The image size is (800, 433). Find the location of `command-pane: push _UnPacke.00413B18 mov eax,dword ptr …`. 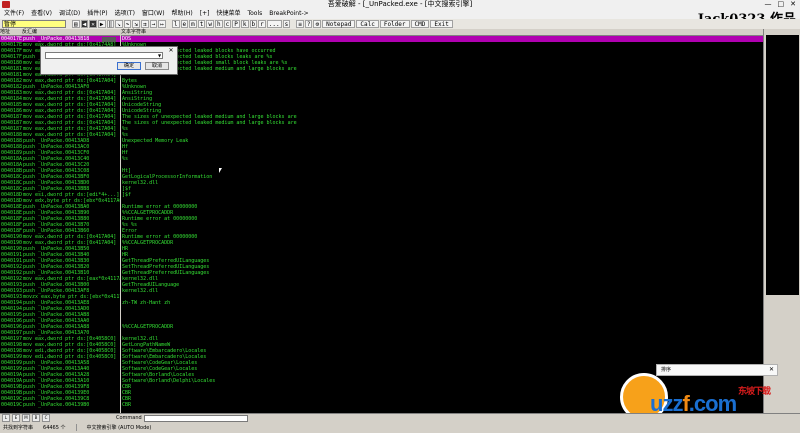

command-pane: push _UnPacke.00413B18 mov eax,dword ptr … is located at coordinates (71, 224).